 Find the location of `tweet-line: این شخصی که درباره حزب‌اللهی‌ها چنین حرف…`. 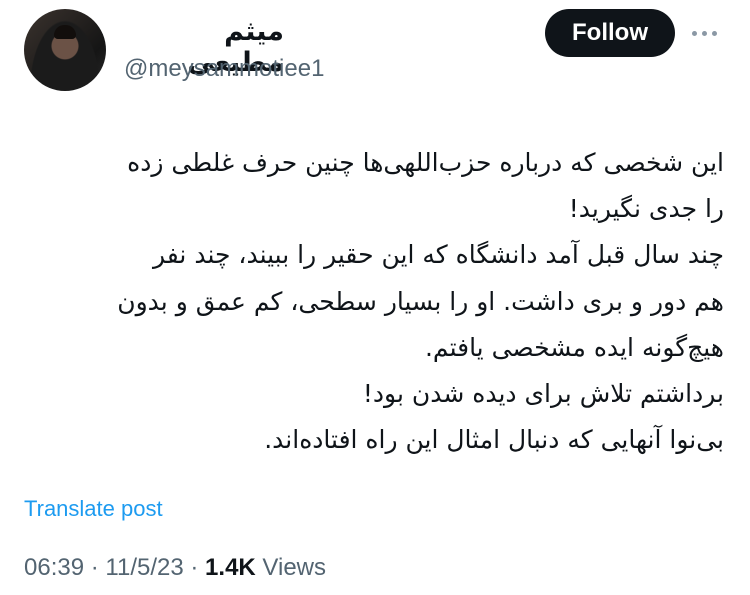

tweet-line: این شخصی که درباره حزب‌اللهی‌ها چنین حرف… is located at coordinates (425, 162).